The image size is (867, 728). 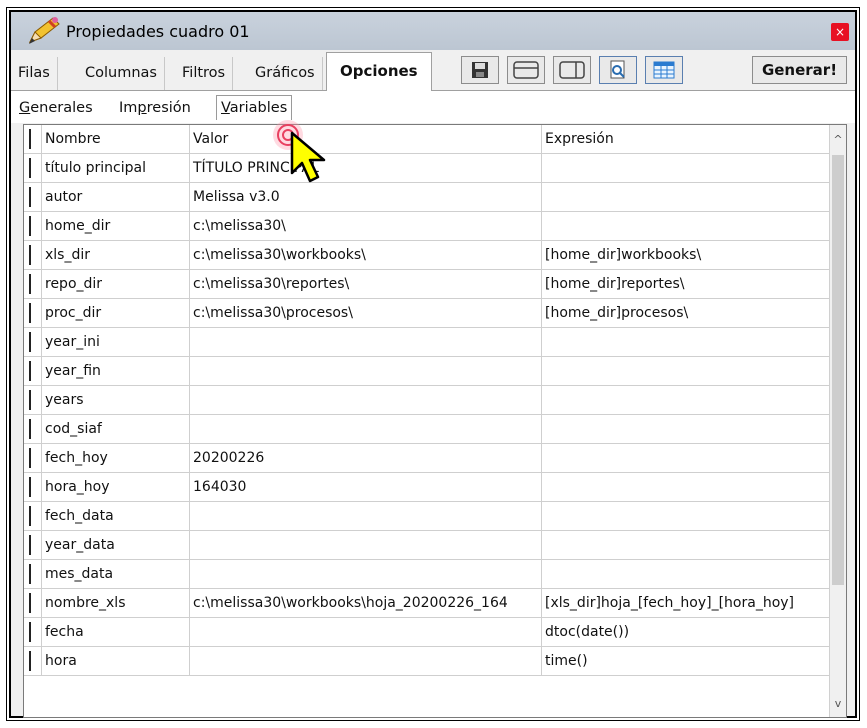 What do you see at coordinates (116, 400) in the screenshot?
I see `cell-nombre: years` at bounding box center [116, 400].